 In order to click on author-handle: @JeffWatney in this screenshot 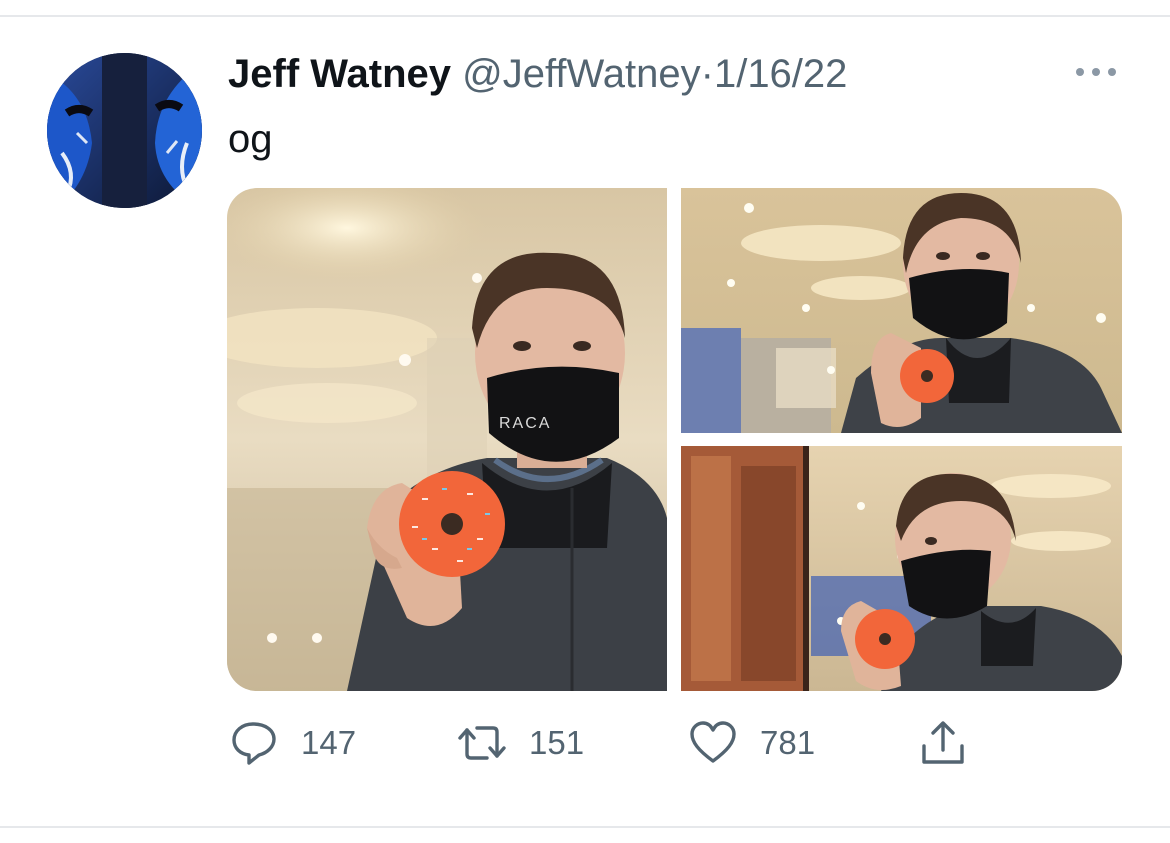, I will do `click(581, 74)`.